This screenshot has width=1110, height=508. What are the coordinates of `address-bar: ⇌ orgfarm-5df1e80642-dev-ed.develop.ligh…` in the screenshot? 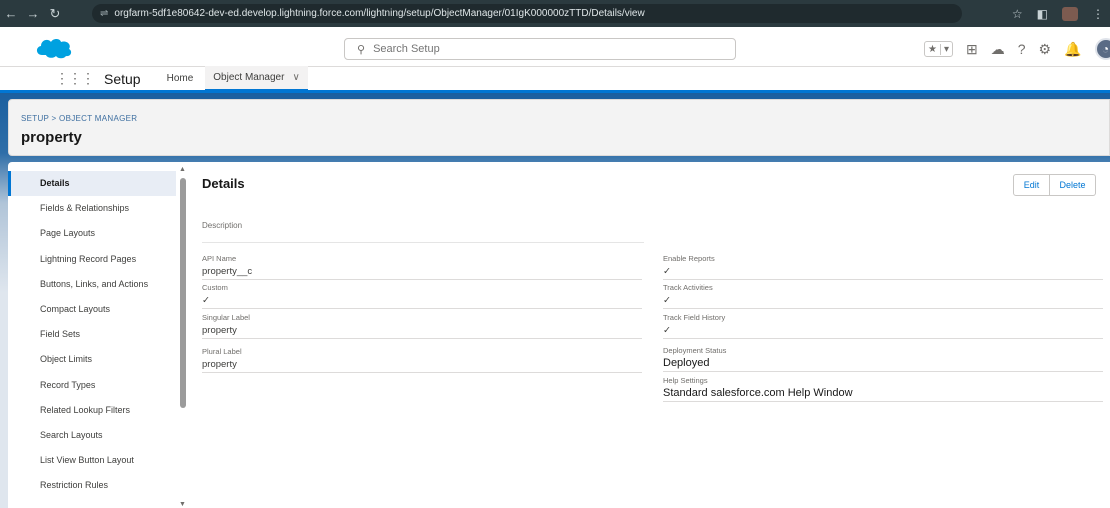 It's located at (527, 13).